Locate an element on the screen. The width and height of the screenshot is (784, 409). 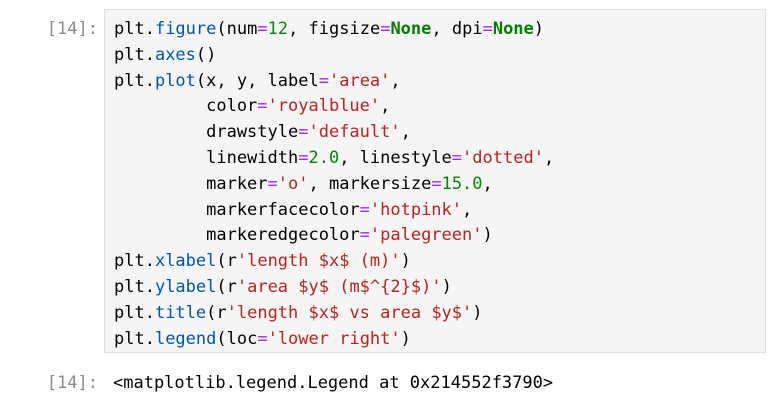
code-token: figure is located at coordinates (185, 29).